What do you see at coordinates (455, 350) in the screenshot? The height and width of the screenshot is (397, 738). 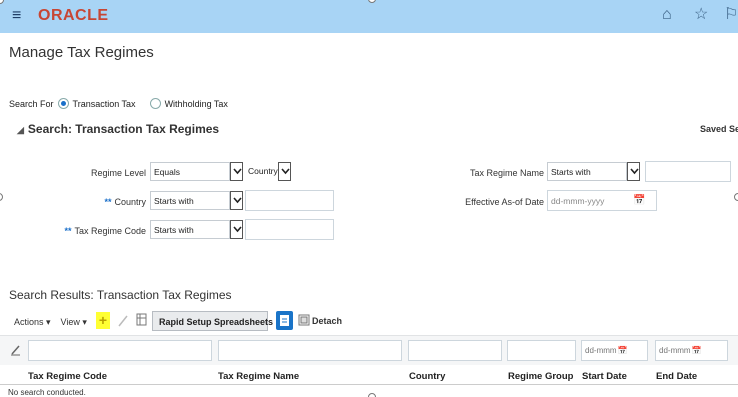 I see `filter-country` at bounding box center [455, 350].